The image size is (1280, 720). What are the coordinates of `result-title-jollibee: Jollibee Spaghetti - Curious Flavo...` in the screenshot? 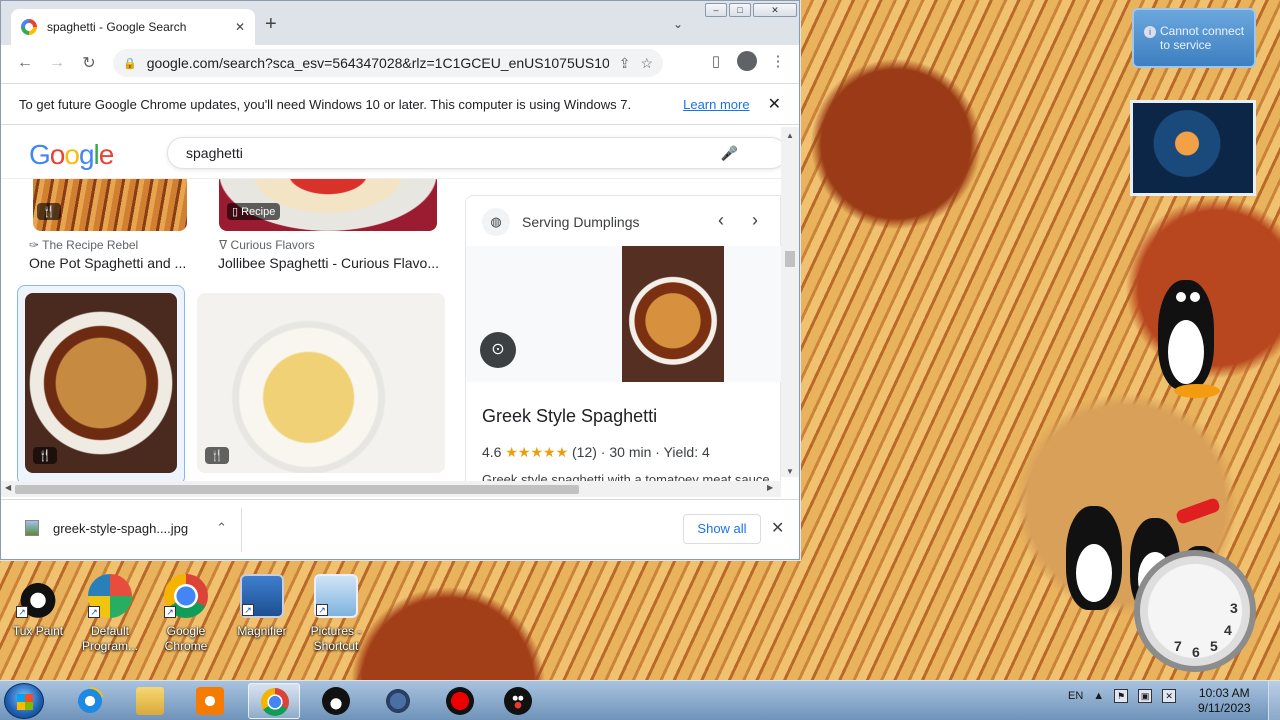 It's located at (331, 263).